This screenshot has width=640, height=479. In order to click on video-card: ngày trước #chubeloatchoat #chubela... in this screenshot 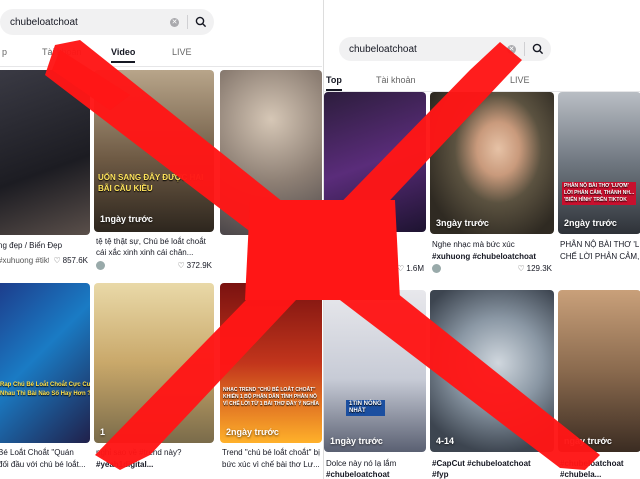, I will do `click(599, 384)`.